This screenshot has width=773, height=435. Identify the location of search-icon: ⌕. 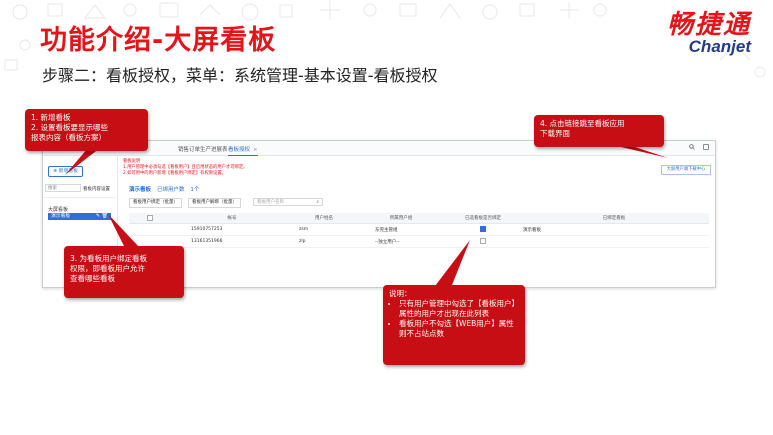
(317, 203).